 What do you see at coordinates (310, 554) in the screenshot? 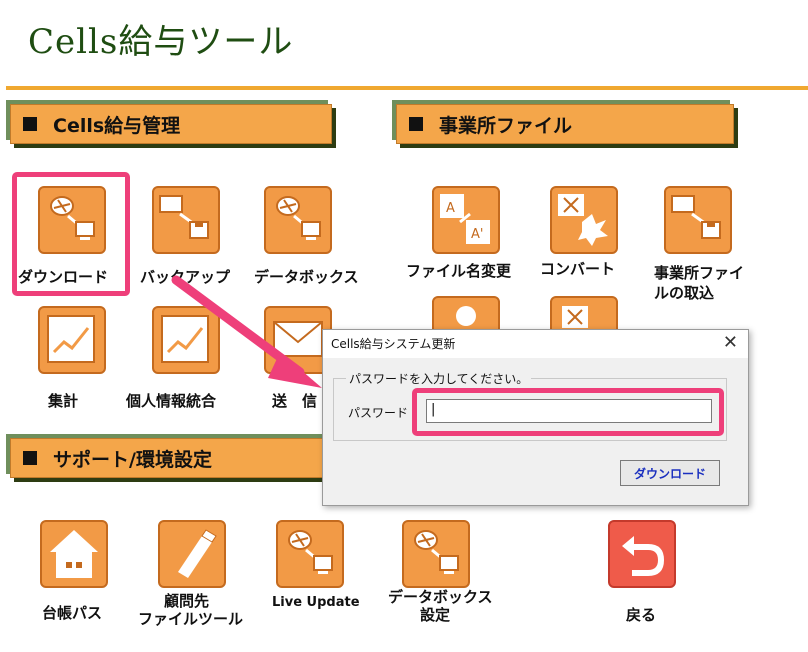
I see `update-icon` at bounding box center [310, 554].